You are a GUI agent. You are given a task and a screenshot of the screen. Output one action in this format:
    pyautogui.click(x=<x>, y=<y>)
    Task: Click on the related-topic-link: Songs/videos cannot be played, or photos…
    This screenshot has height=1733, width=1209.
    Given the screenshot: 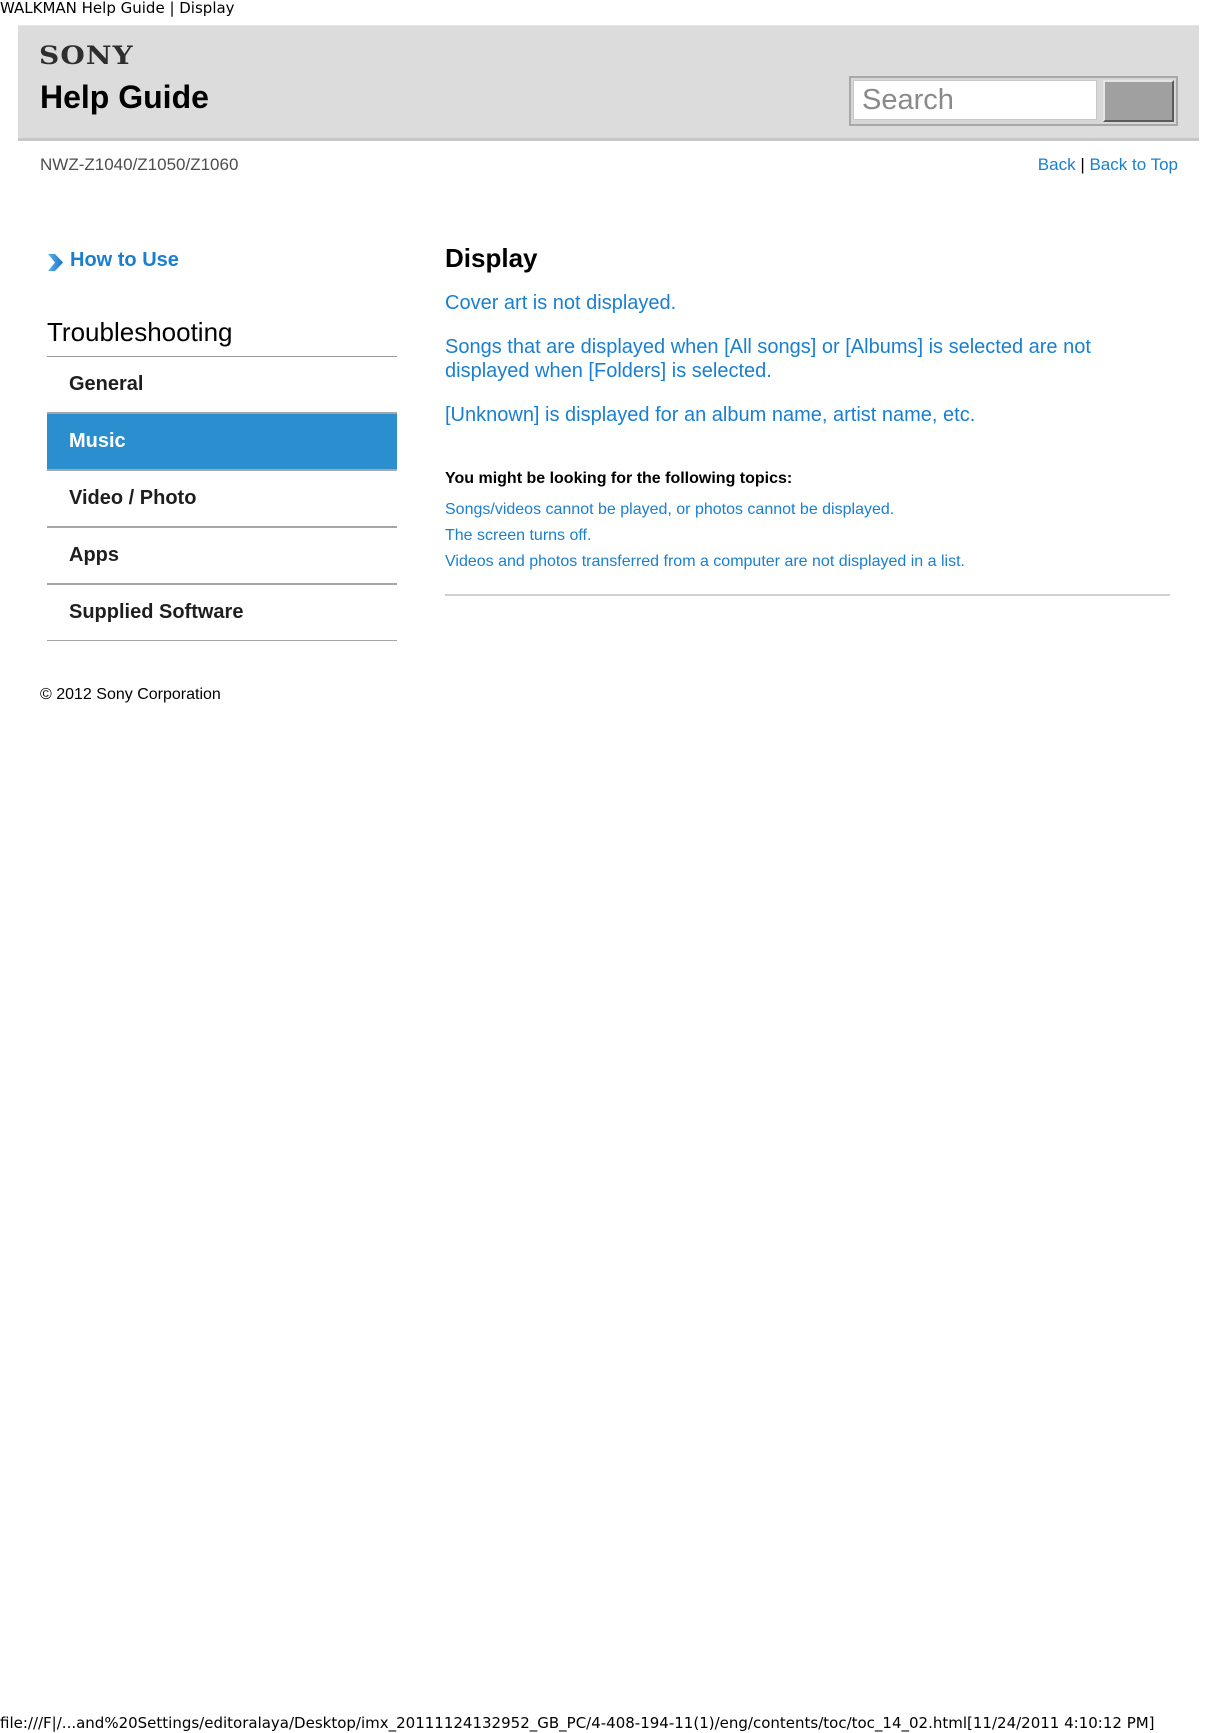 What is the action you would take?
    pyautogui.click(x=807, y=510)
    